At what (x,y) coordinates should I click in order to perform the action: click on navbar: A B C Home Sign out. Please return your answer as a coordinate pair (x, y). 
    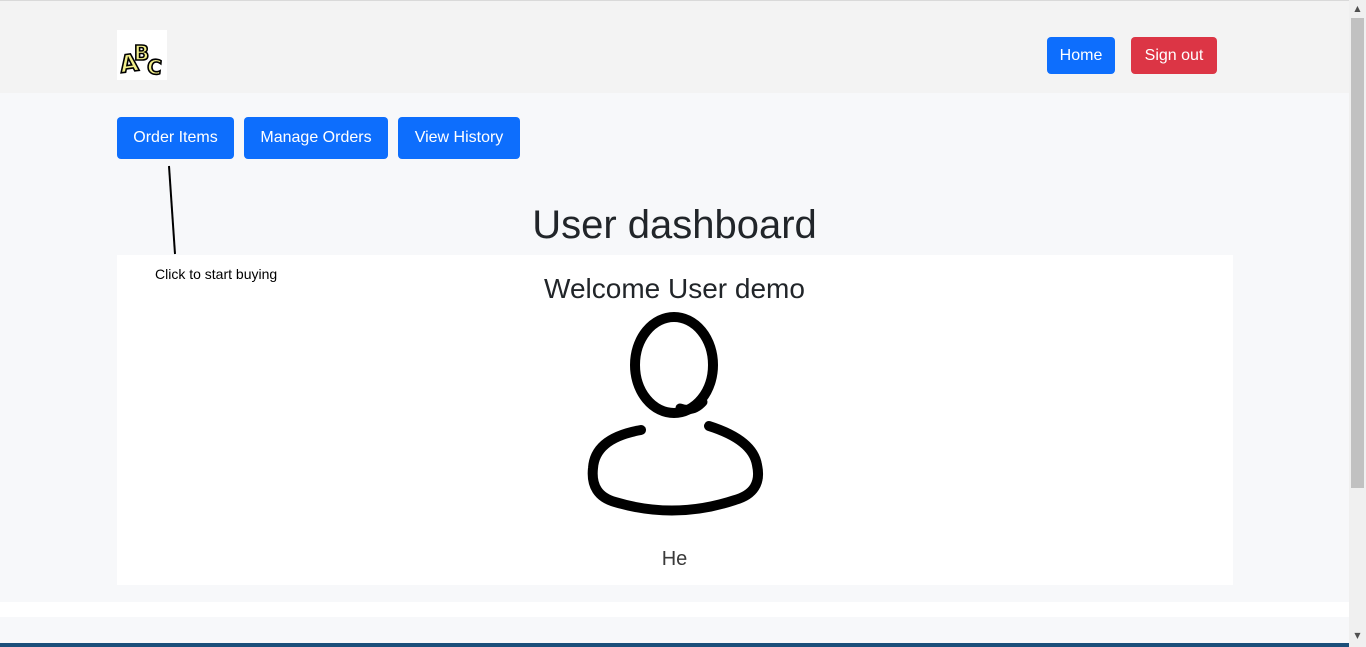
    Looking at the image, I should click on (674, 47).